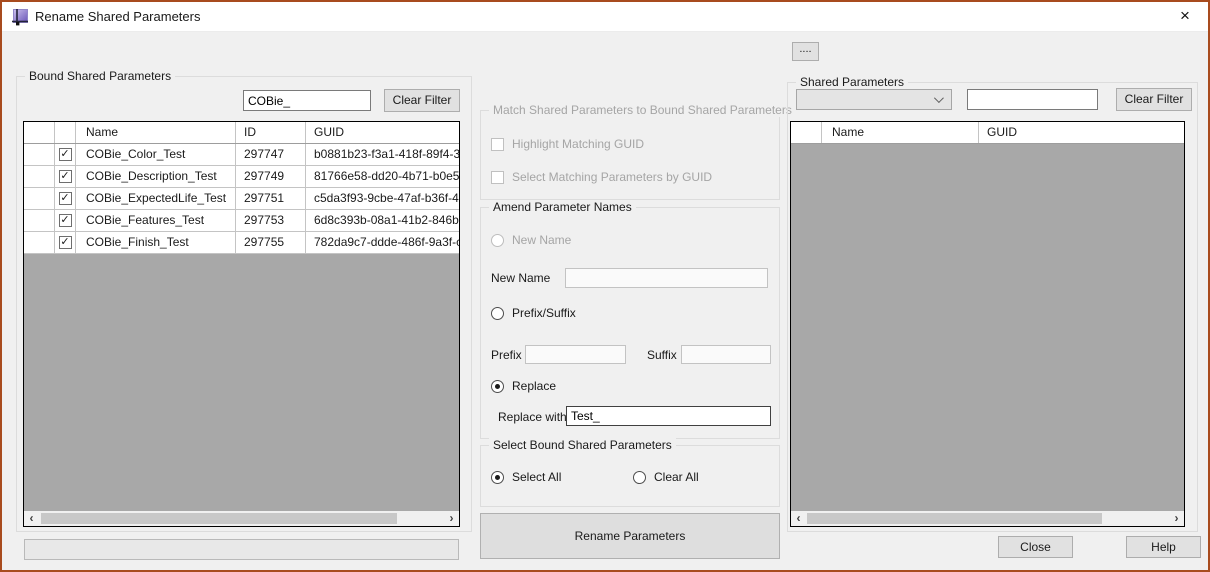 The width and height of the screenshot is (1210, 572). What do you see at coordinates (382, 199) in the screenshot?
I see `row-guid-cell: c5da3f93-9cbe-47af-b36f-4a49` at bounding box center [382, 199].